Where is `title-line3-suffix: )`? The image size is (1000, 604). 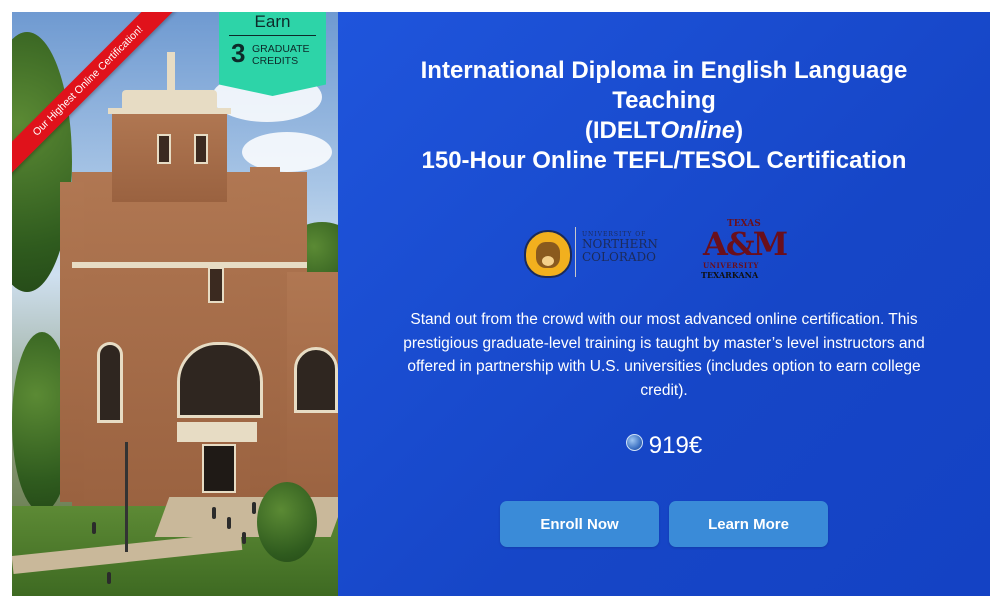
title-line3-suffix: ) is located at coordinates (739, 130).